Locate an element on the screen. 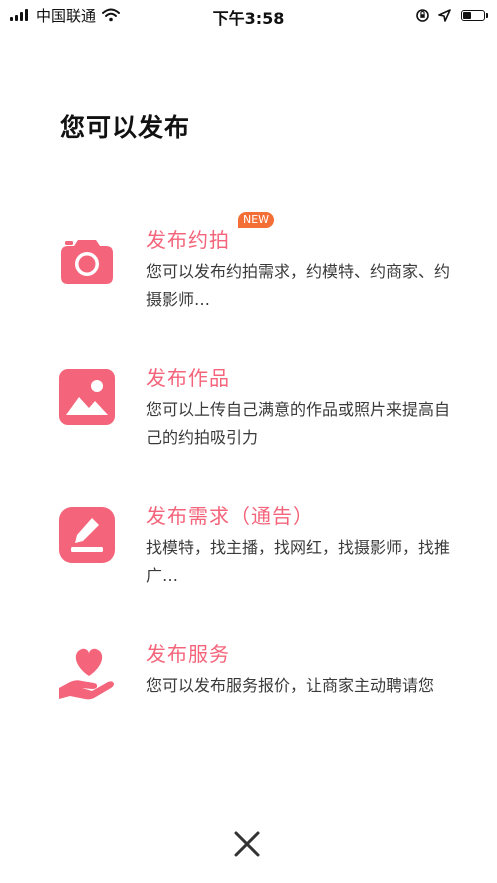 Image resolution: width=497 pixels, height=883 pixels. orientation-lock-icon is located at coordinates (422, 15).